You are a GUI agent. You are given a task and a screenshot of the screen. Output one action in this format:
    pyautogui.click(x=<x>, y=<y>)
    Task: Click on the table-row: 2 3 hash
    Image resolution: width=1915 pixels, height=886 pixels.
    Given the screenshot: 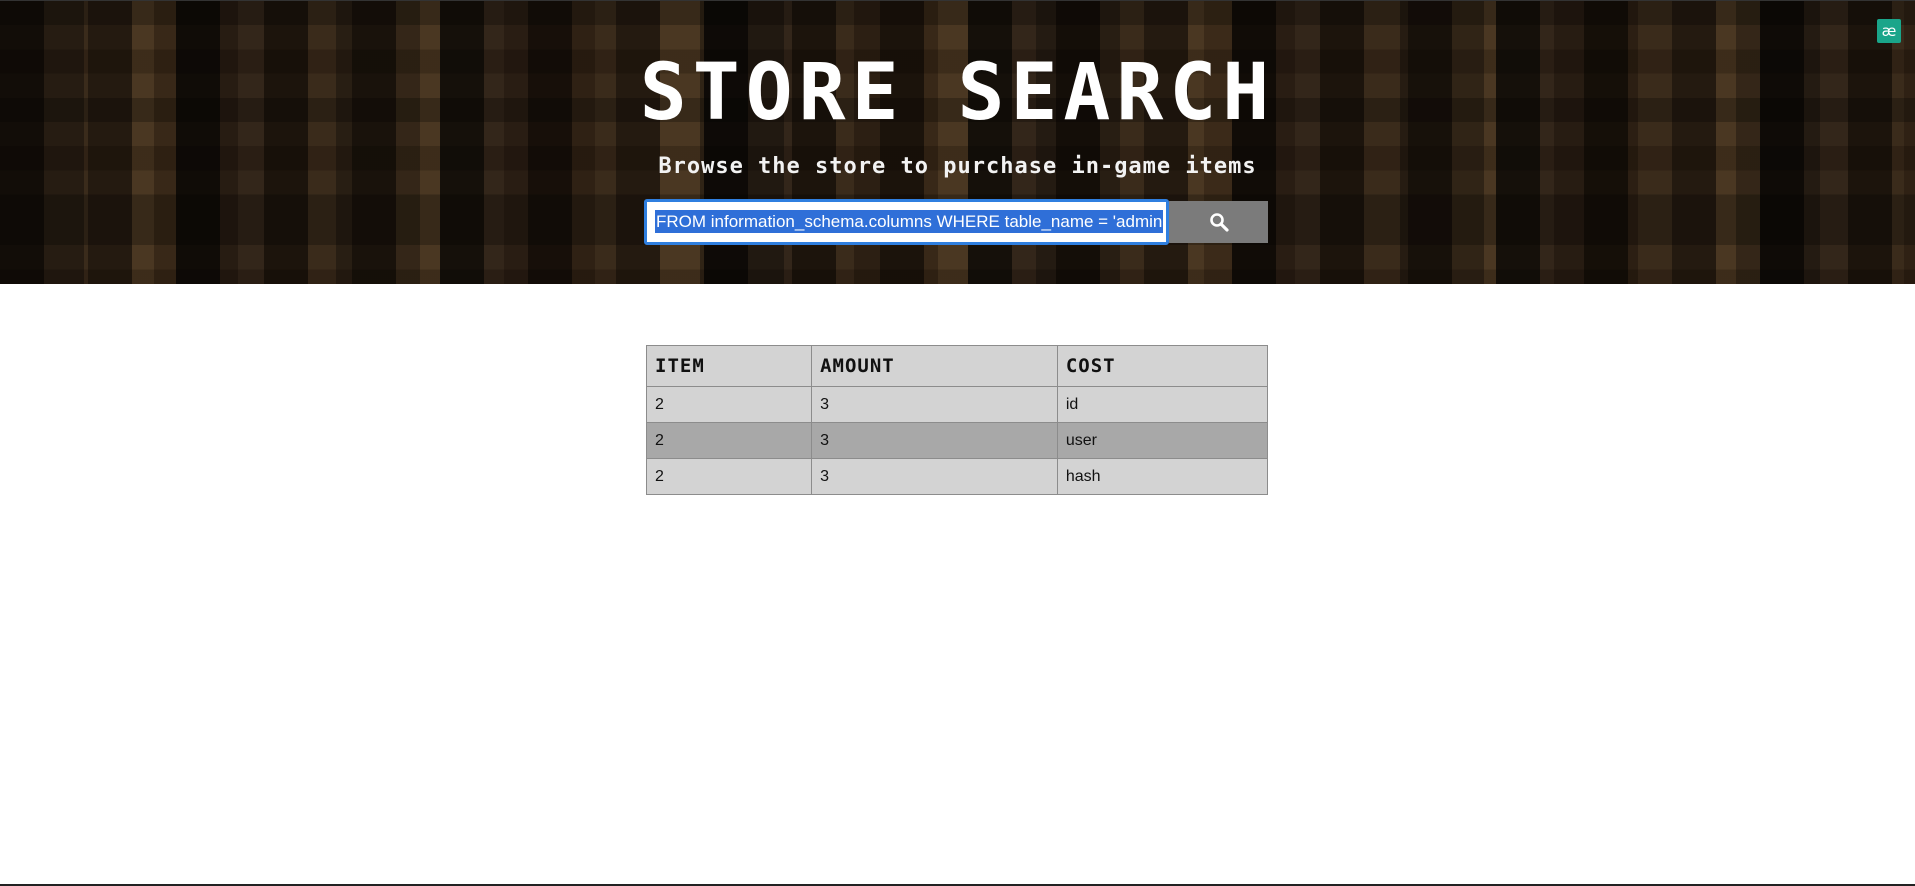 What is the action you would take?
    pyautogui.click(x=957, y=476)
    